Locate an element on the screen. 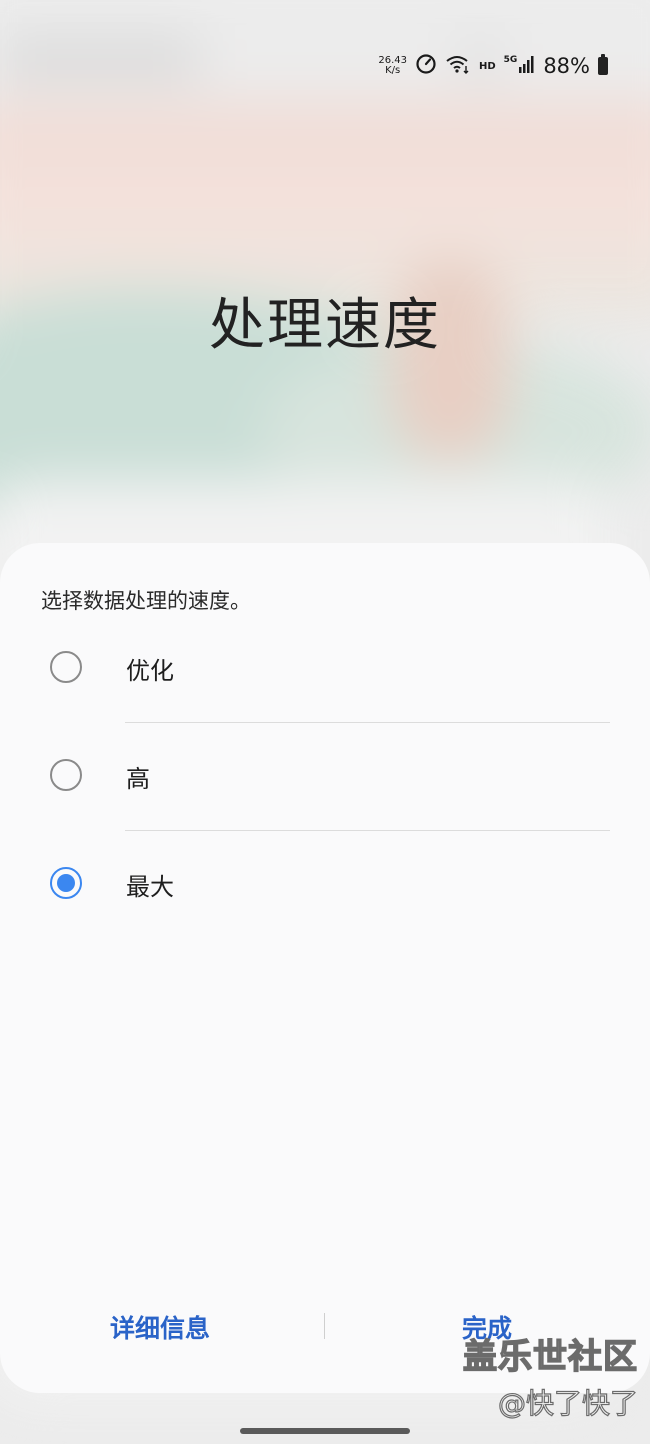  option-label: 最大 is located at coordinates (150, 887).